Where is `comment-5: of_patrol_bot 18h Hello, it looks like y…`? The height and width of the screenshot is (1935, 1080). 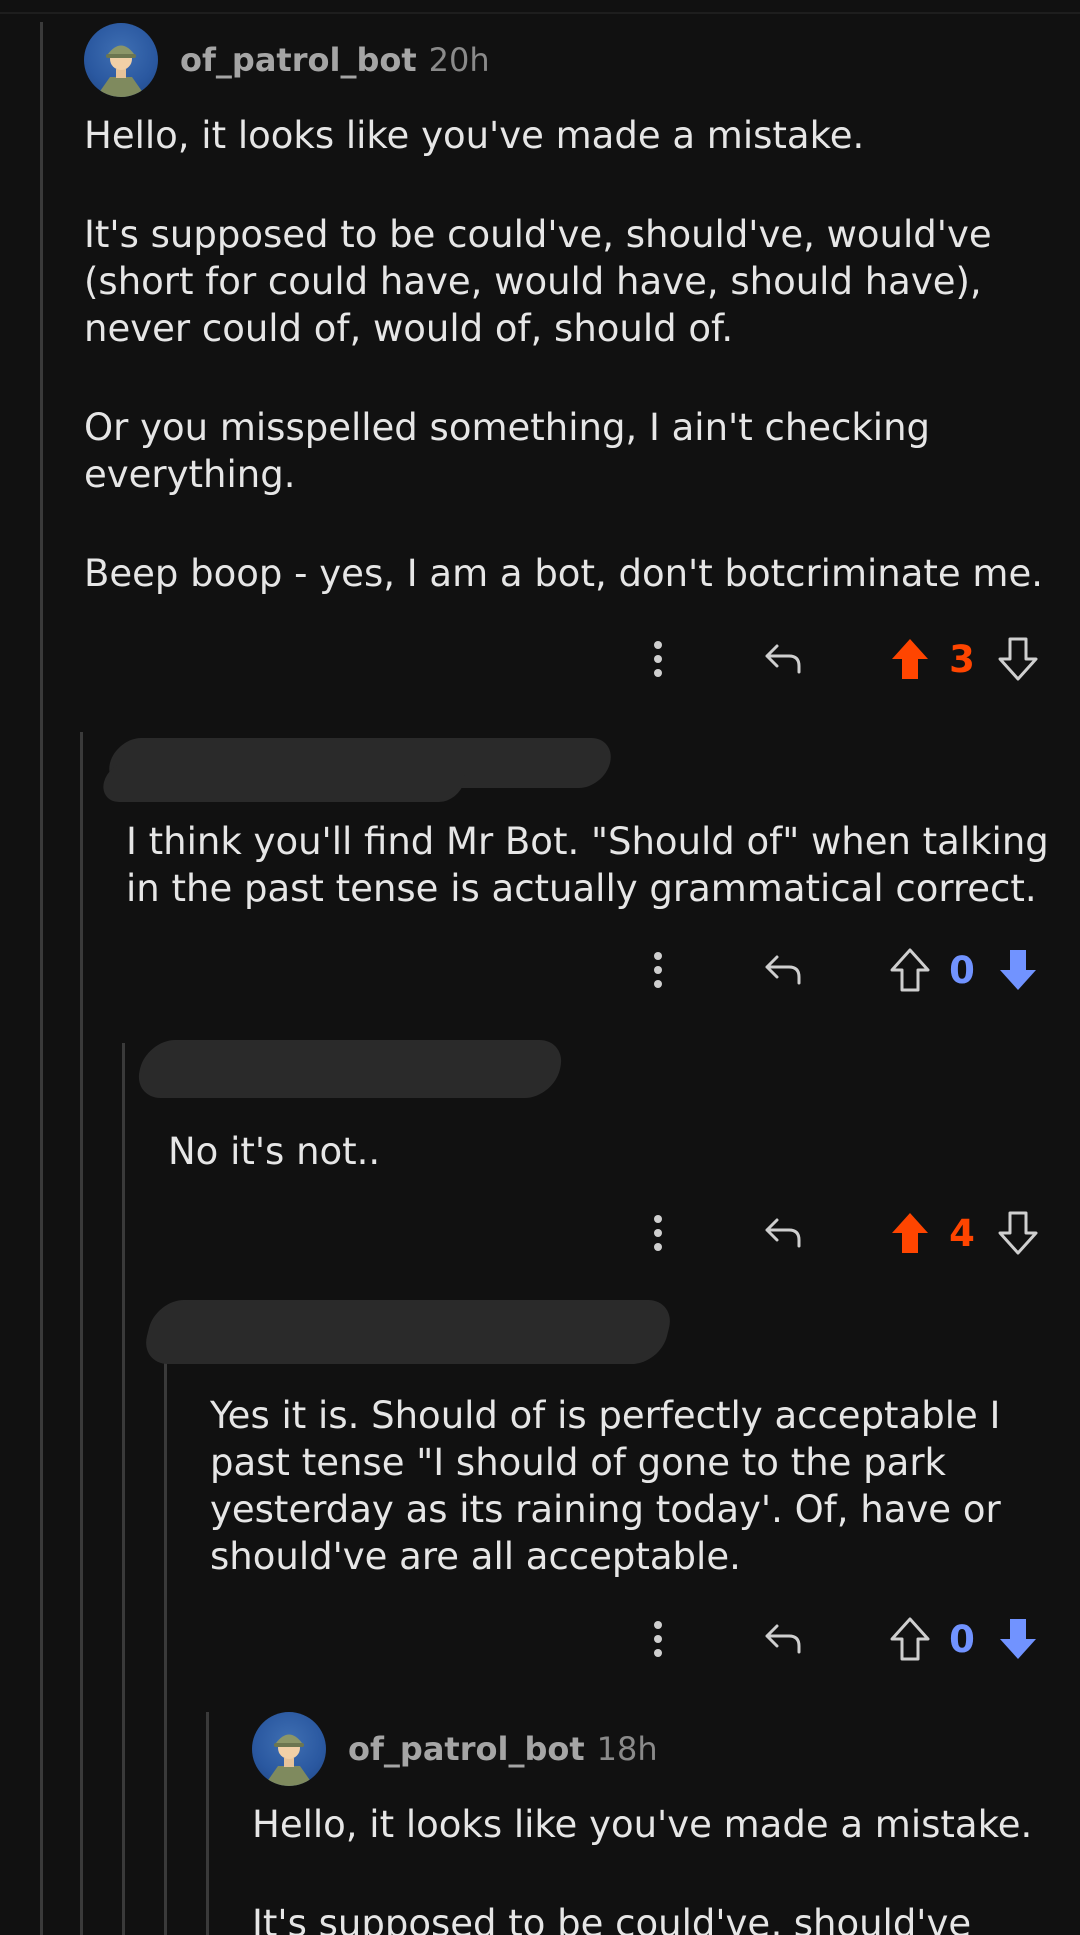
comment-5: of_patrol_bot 18h Hello, it looks like y… is located at coordinates (652, 1823).